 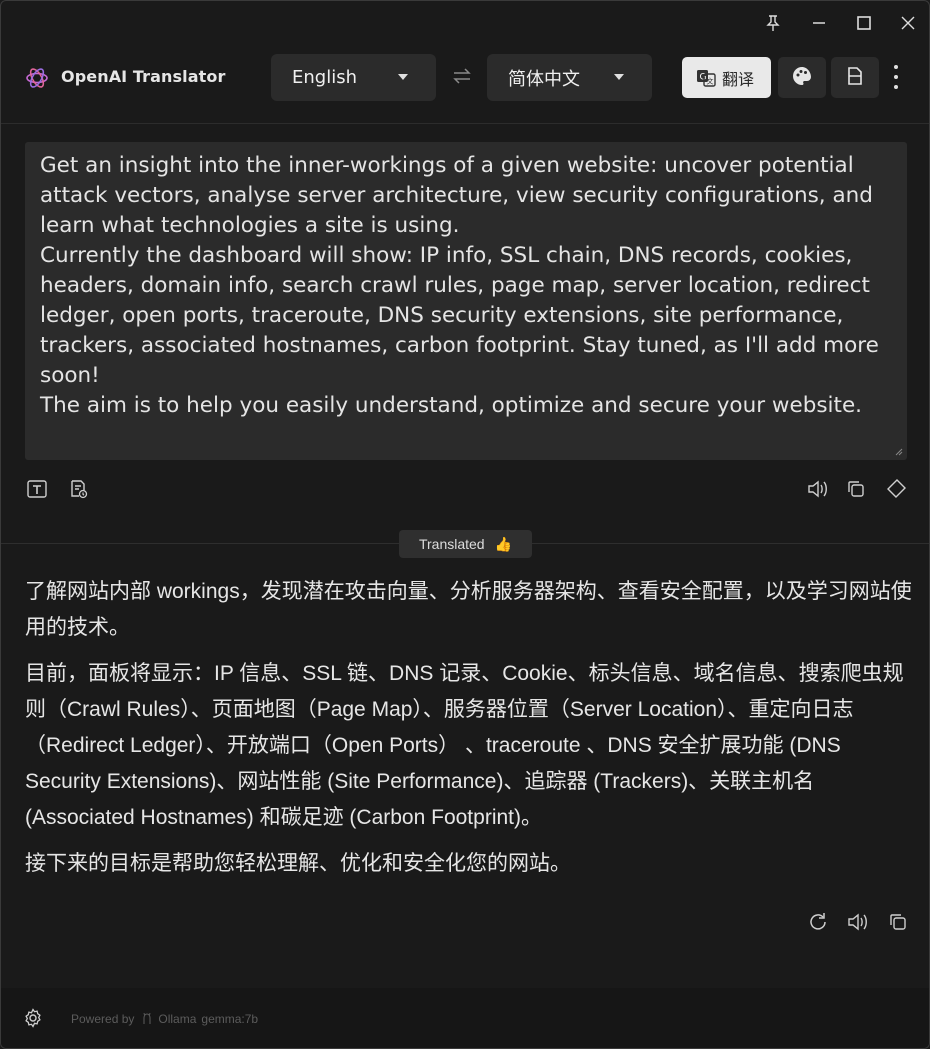 I want to click on source-language-select: English, so click(x=353, y=77).